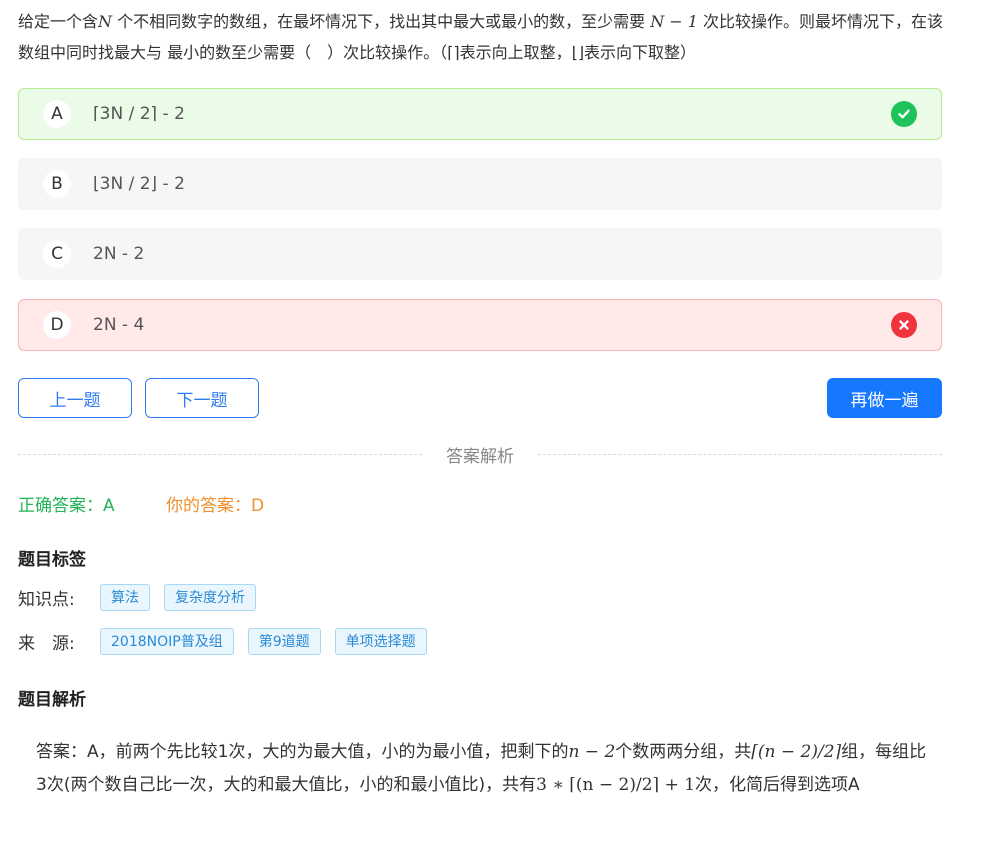 This screenshot has width=989, height=842. I want to click on option-a: A ⌈3N / 2⌉ - 2, so click(480, 114).